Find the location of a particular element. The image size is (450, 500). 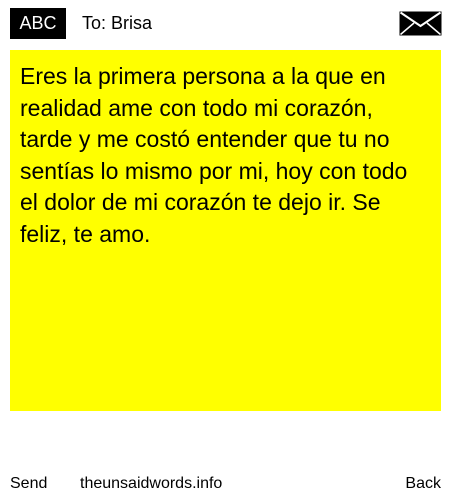

text-input-mode-badge: ABC is located at coordinates (38, 23).